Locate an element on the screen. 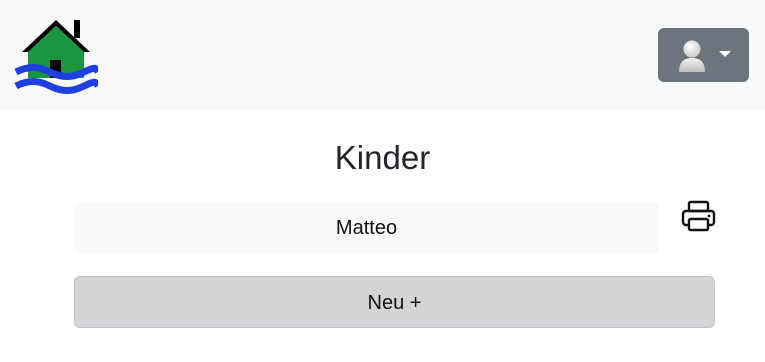  caret-down-icon is located at coordinates (725, 54).